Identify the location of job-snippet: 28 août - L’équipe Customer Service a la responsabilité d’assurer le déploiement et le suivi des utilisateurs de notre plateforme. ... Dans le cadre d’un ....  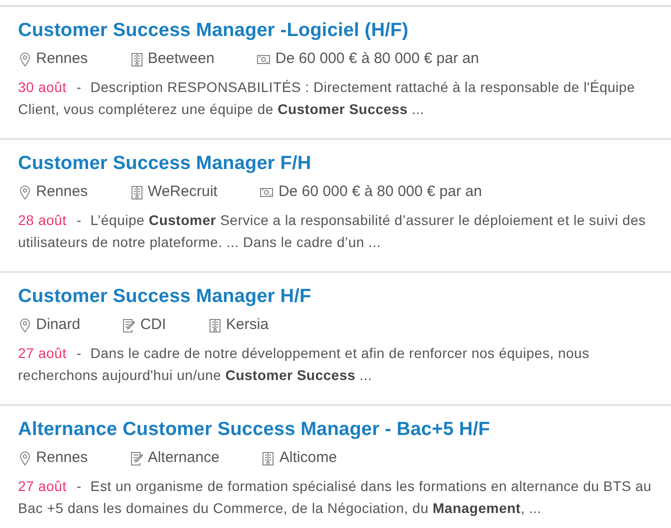
(332, 231).